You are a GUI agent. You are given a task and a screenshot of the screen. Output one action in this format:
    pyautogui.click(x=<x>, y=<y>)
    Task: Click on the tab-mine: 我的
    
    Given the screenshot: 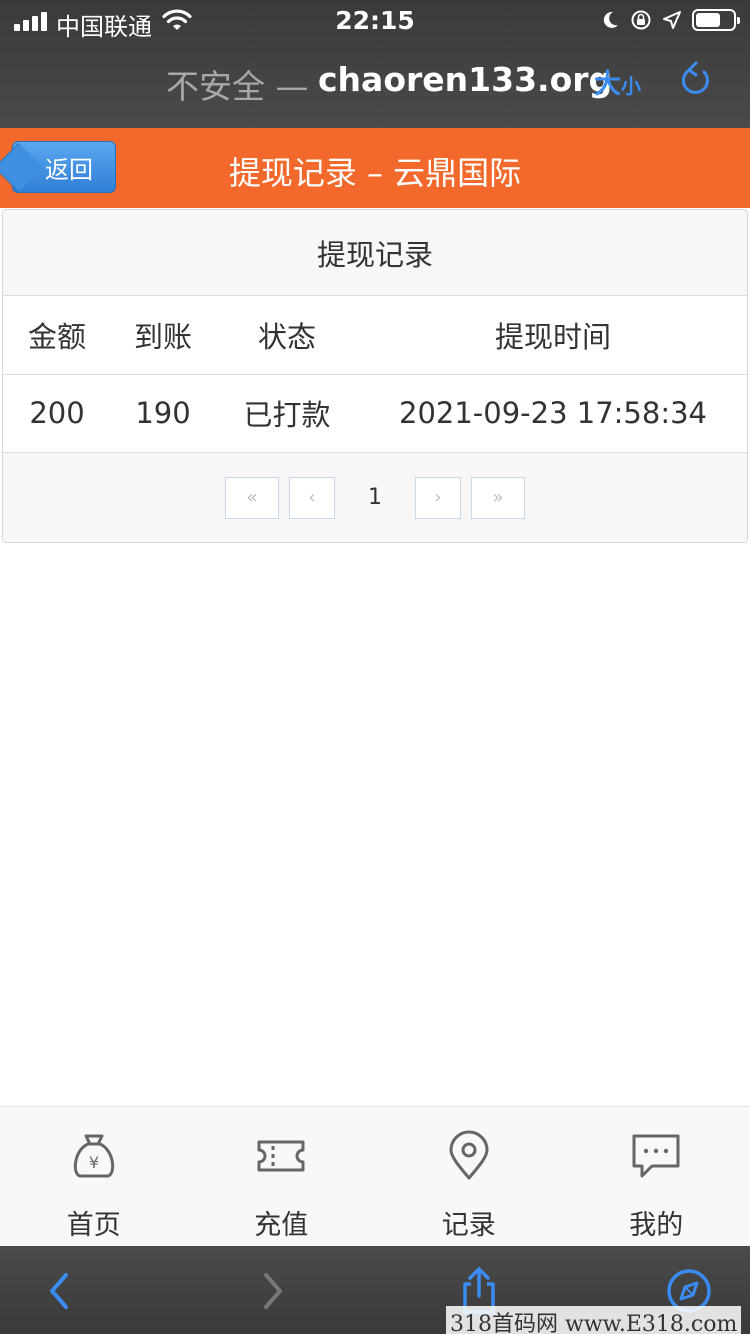 What is the action you would take?
    pyautogui.click(x=656, y=1176)
    